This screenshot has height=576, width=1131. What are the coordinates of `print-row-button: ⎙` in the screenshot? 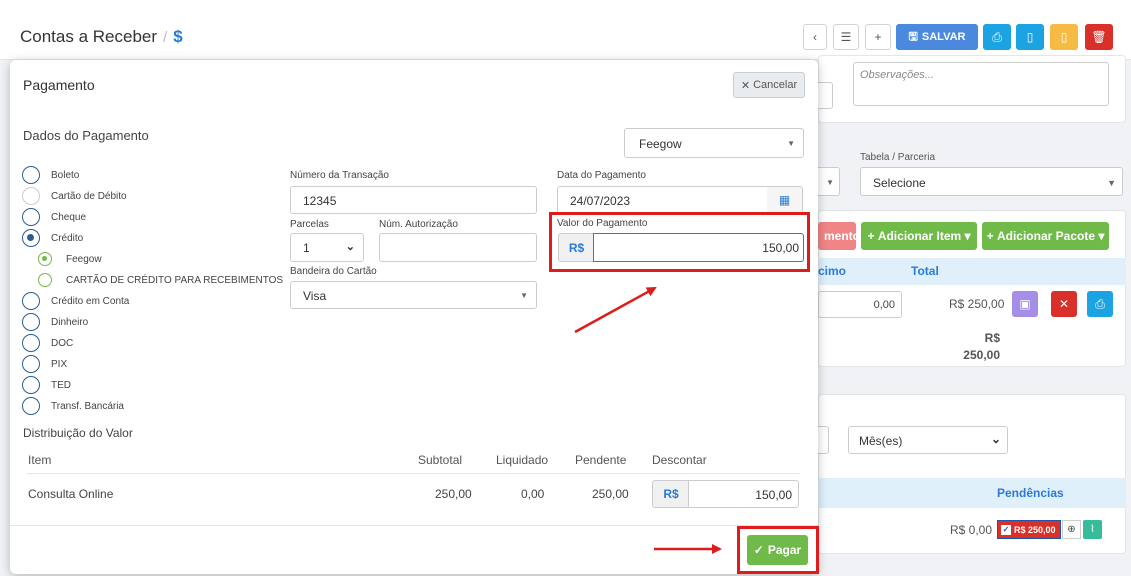 It's located at (1100, 304).